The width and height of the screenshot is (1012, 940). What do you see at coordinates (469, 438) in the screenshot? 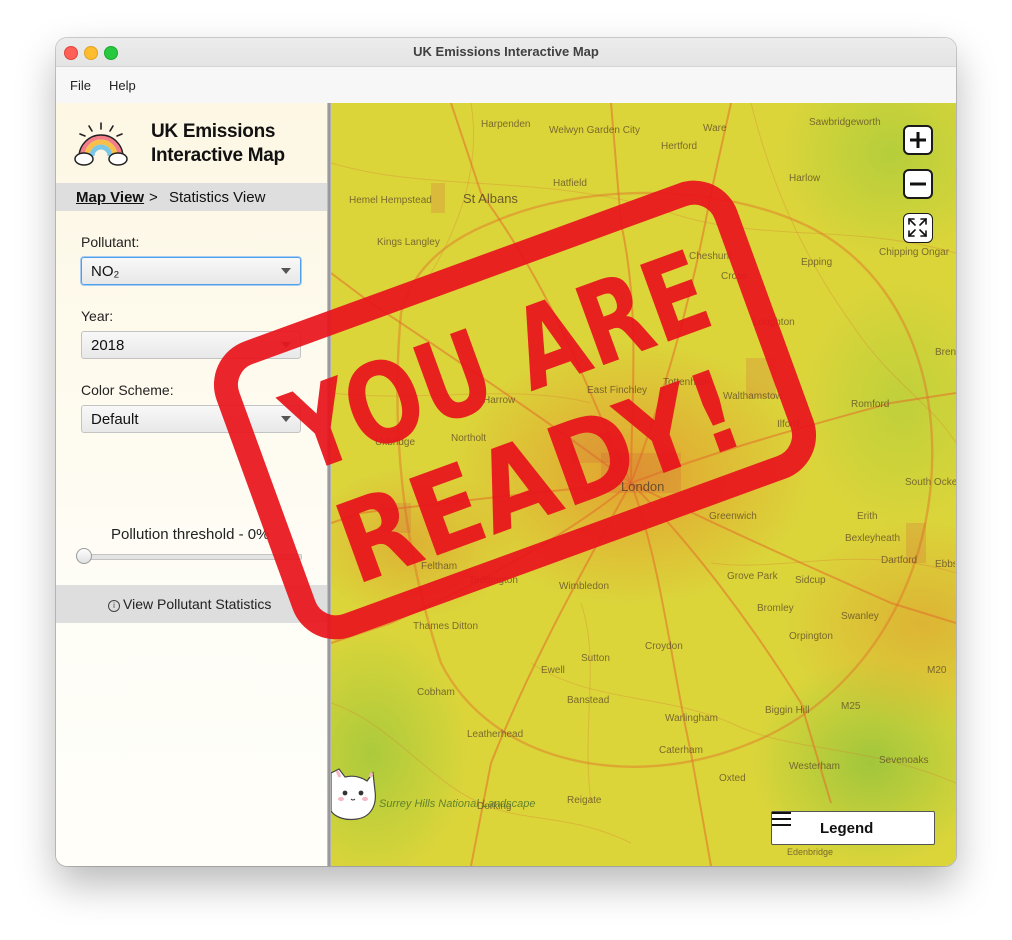
I see `place-label: Northolt` at bounding box center [469, 438].